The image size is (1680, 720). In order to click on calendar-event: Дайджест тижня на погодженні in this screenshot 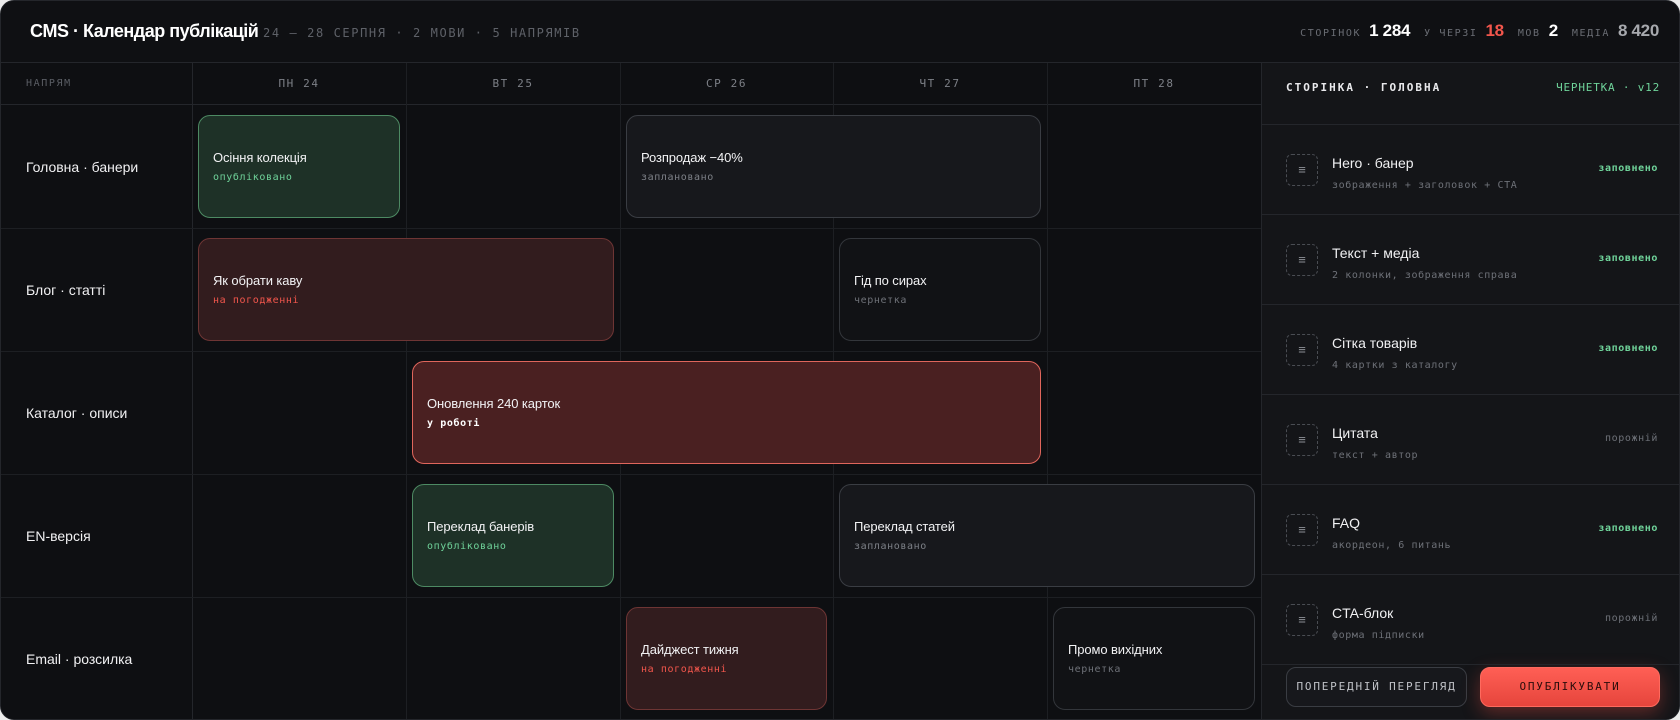, I will do `click(726, 658)`.